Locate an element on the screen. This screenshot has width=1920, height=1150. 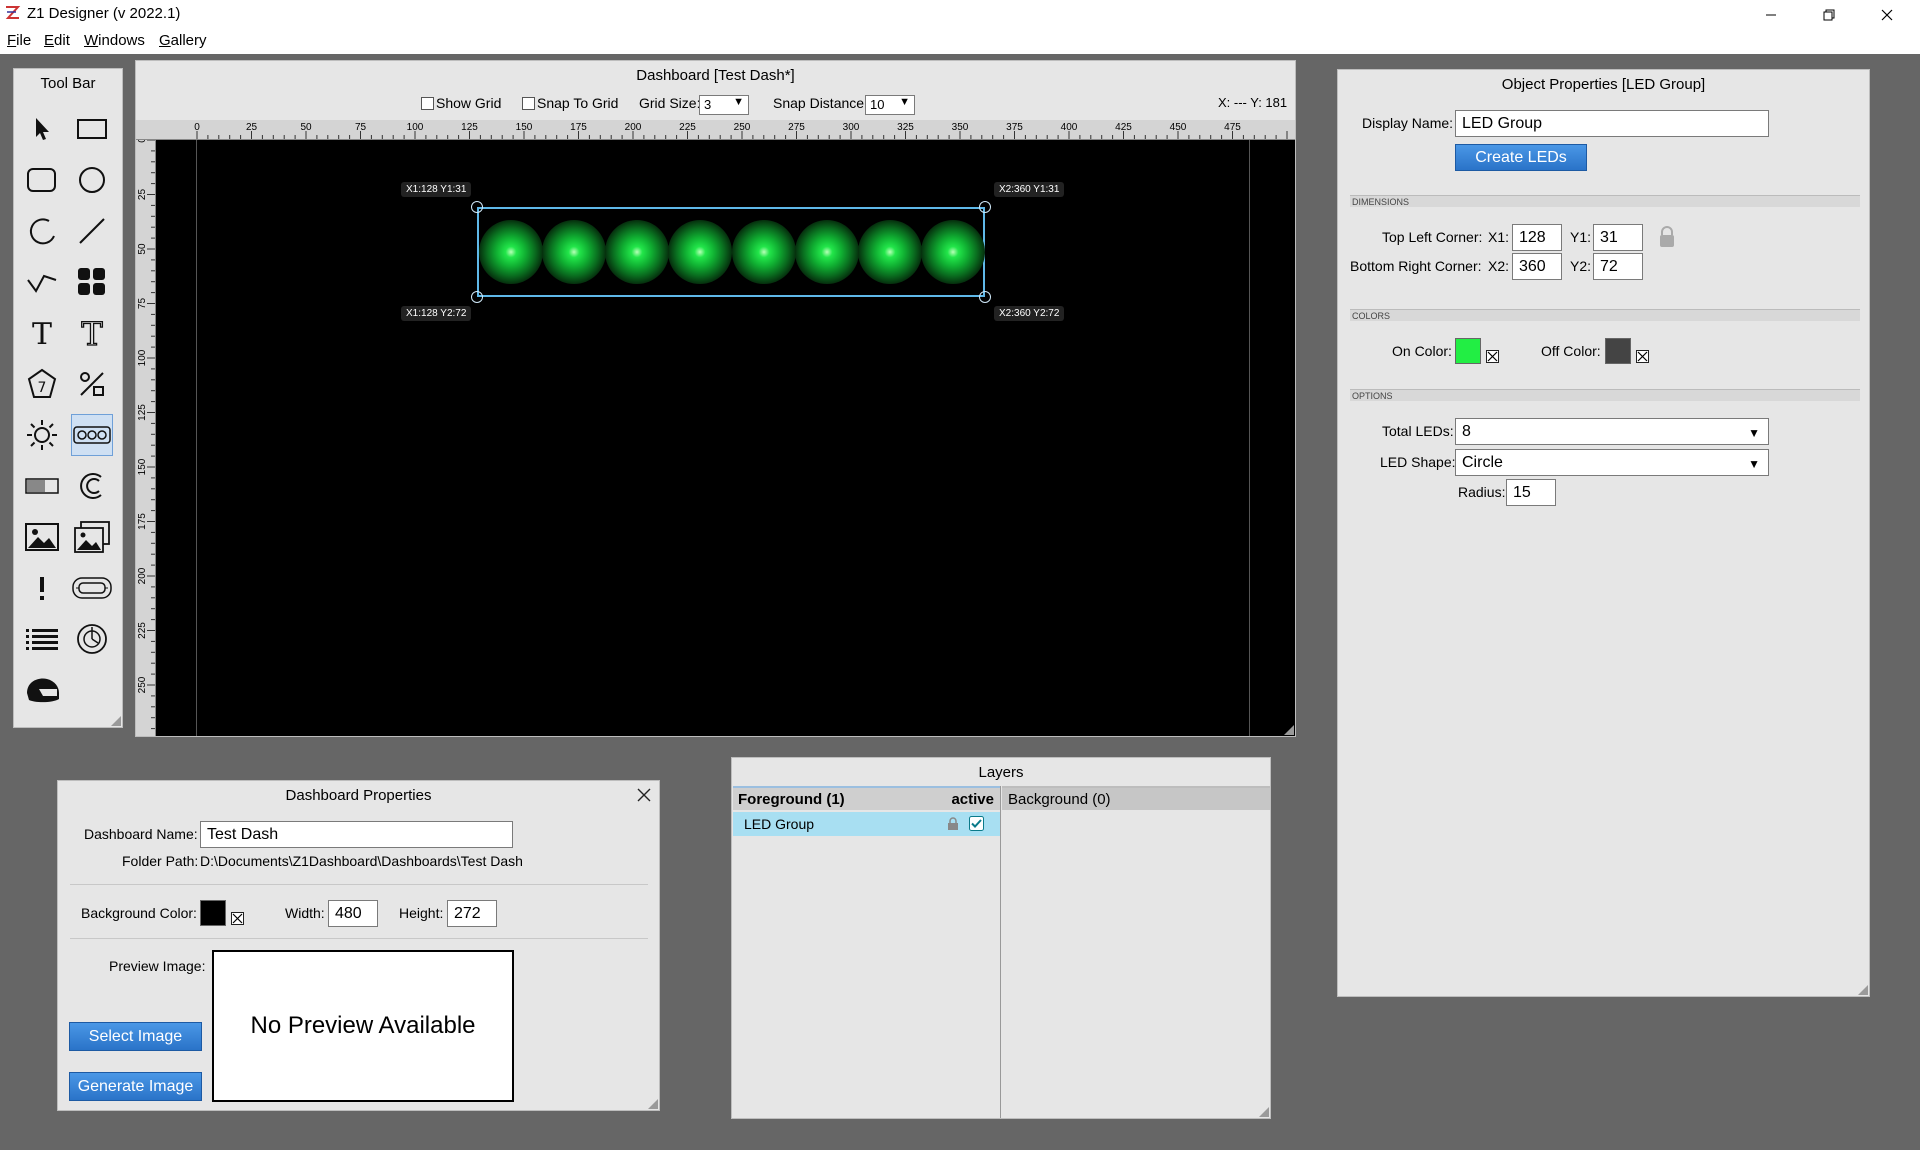
resize-handle-bottom-right is located at coordinates (985, 297).